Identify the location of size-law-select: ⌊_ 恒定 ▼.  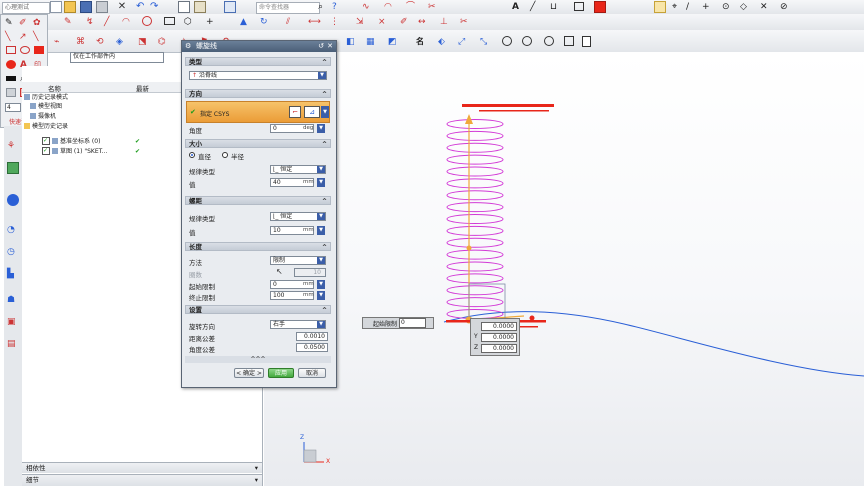
(298, 169).